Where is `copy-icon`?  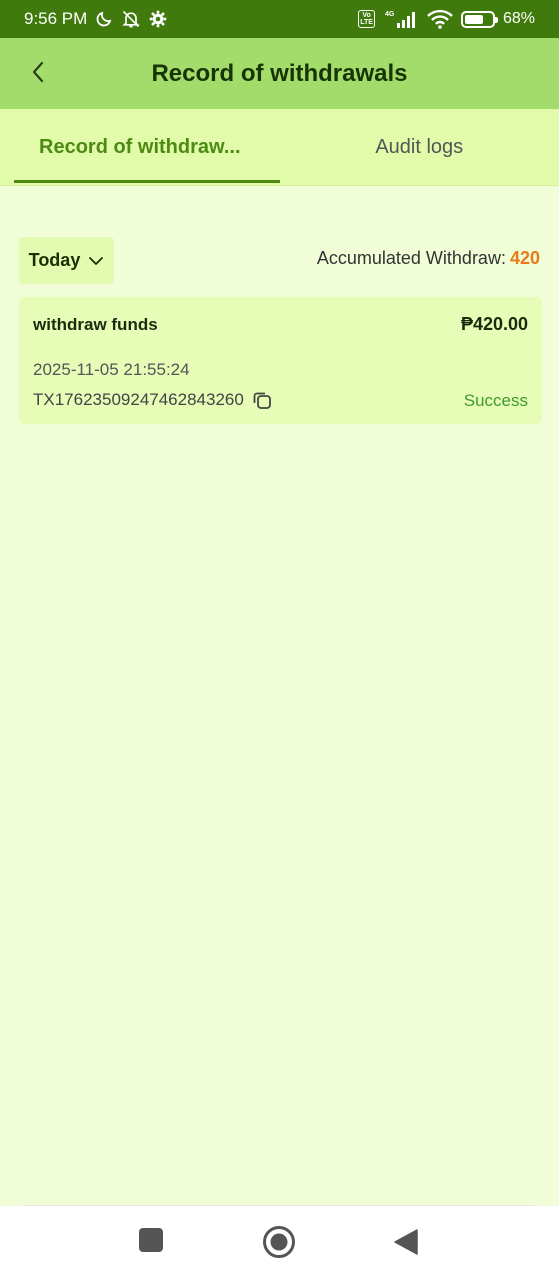 copy-icon is located at coordinates (262, 400).